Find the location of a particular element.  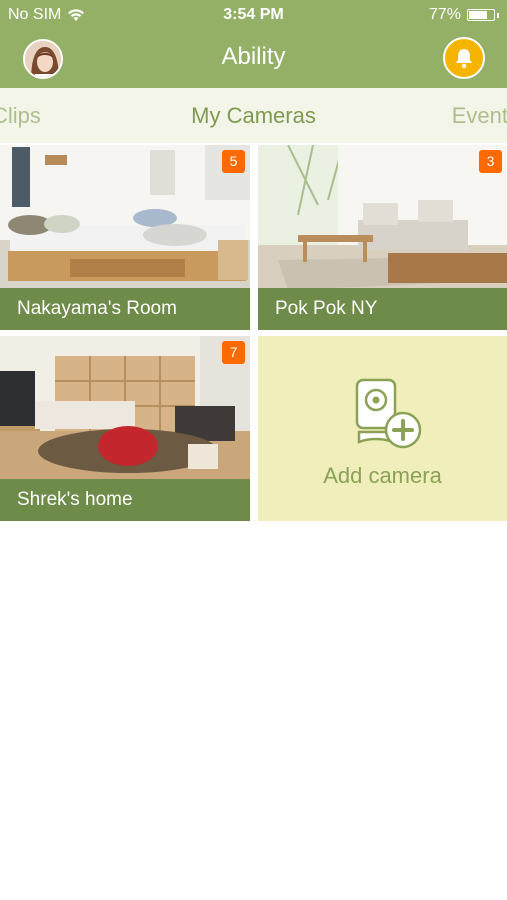

app-header: No SIM 3:54 PM 77% Ability is located at coordinates (253, 44).